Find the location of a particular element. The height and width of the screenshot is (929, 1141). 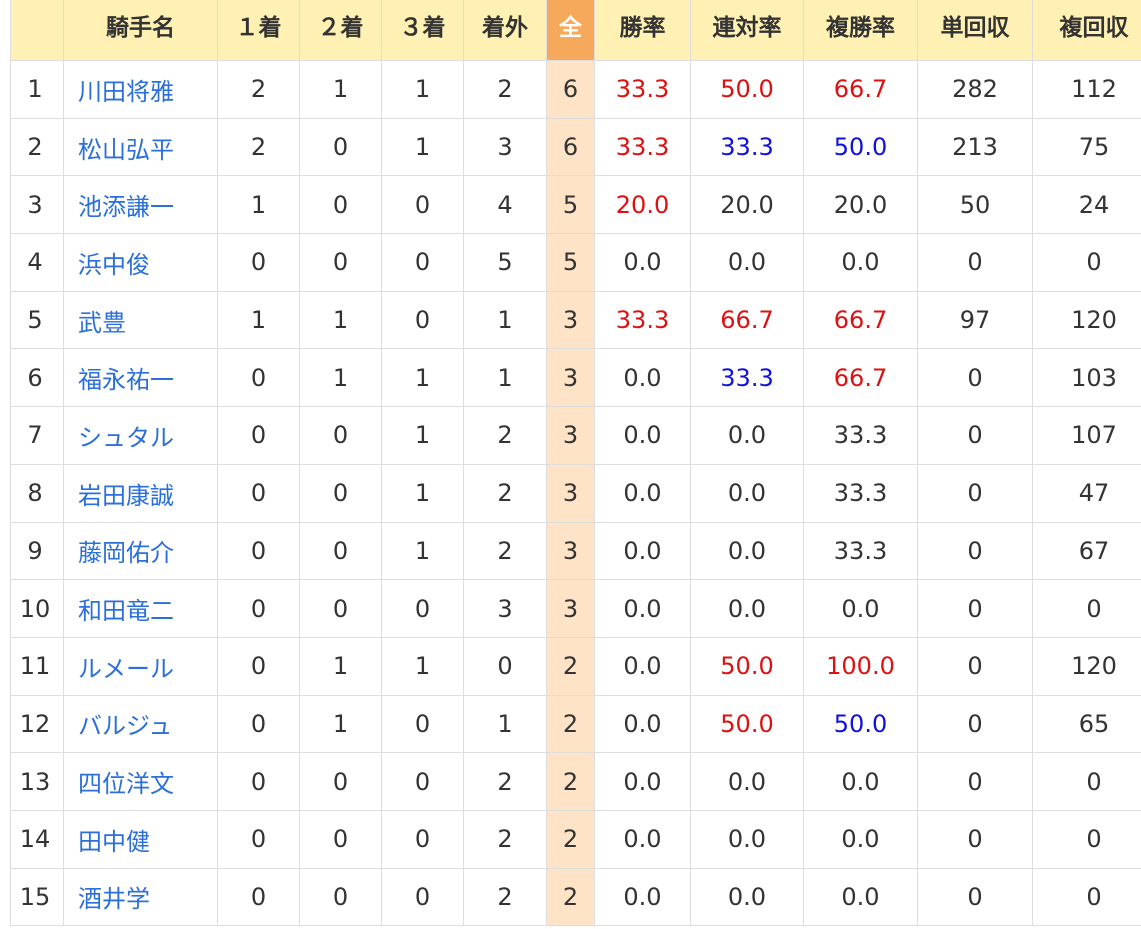

table-row: 15 酒井学 0 0 0 2 2 0.0 0.0 0.0 0 0 is located at coordinates (575, 897).